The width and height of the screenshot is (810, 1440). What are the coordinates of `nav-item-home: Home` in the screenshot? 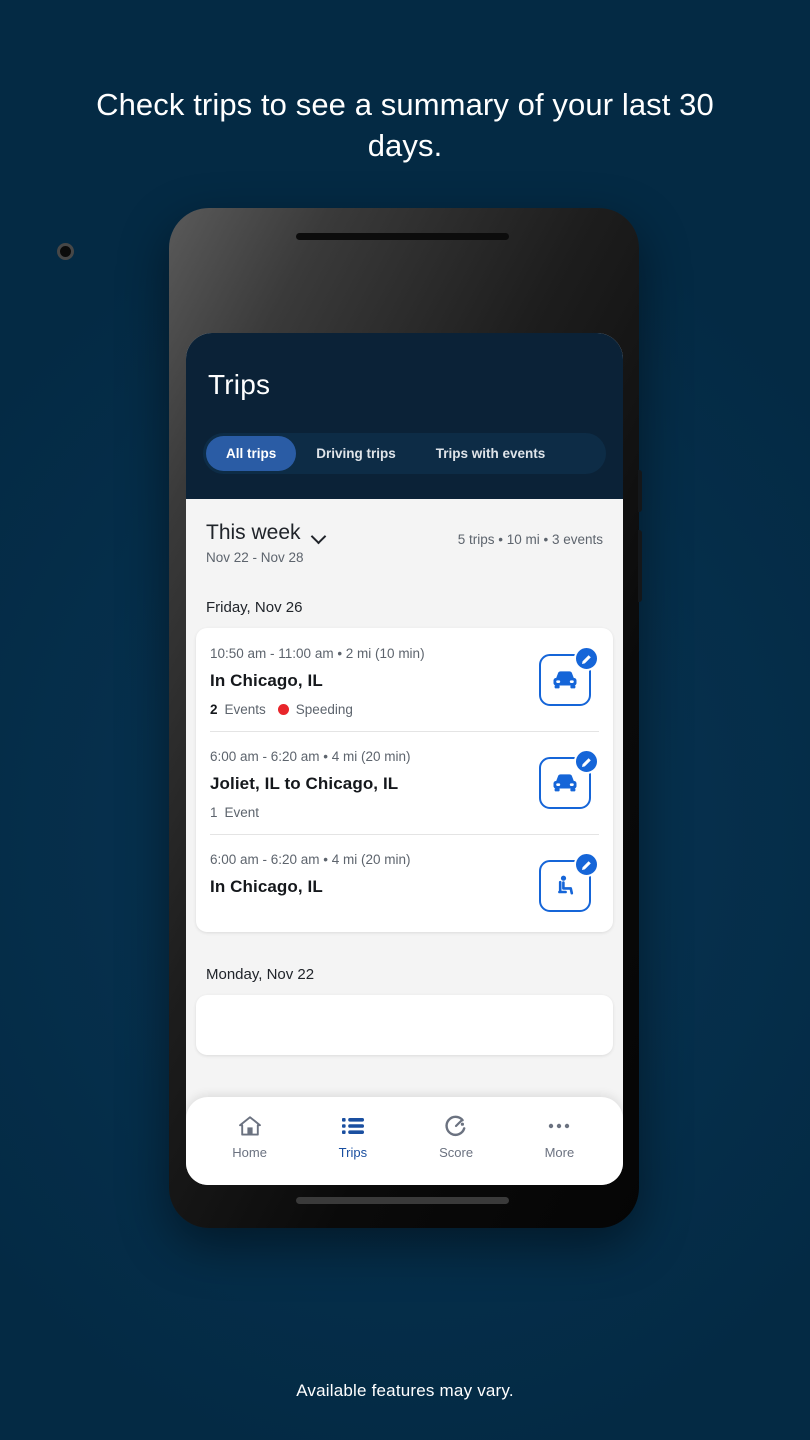 It's located at (249, 1137).